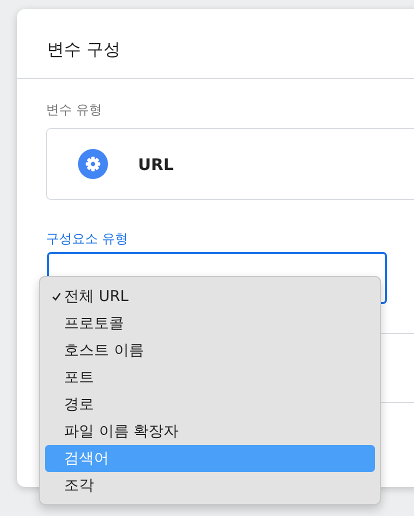 Image resolution: width=414 pixels, height=516 pixels. What do you see at coordinates (75, 111) in the screenshot?
I see `variable-type-label: 변수 유형` at bounding box center [75, 111].